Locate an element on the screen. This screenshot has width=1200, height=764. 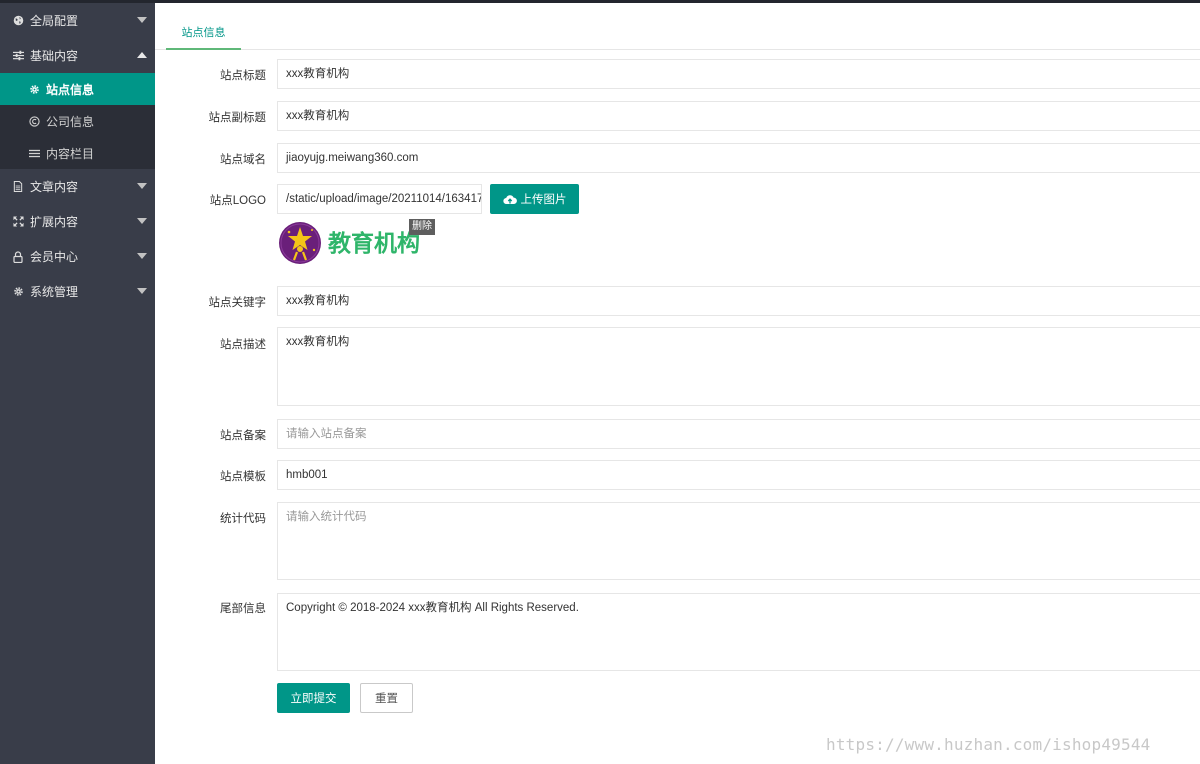
sidebar-item-company-info: 公司信息 is located at coordinates (77, 121).